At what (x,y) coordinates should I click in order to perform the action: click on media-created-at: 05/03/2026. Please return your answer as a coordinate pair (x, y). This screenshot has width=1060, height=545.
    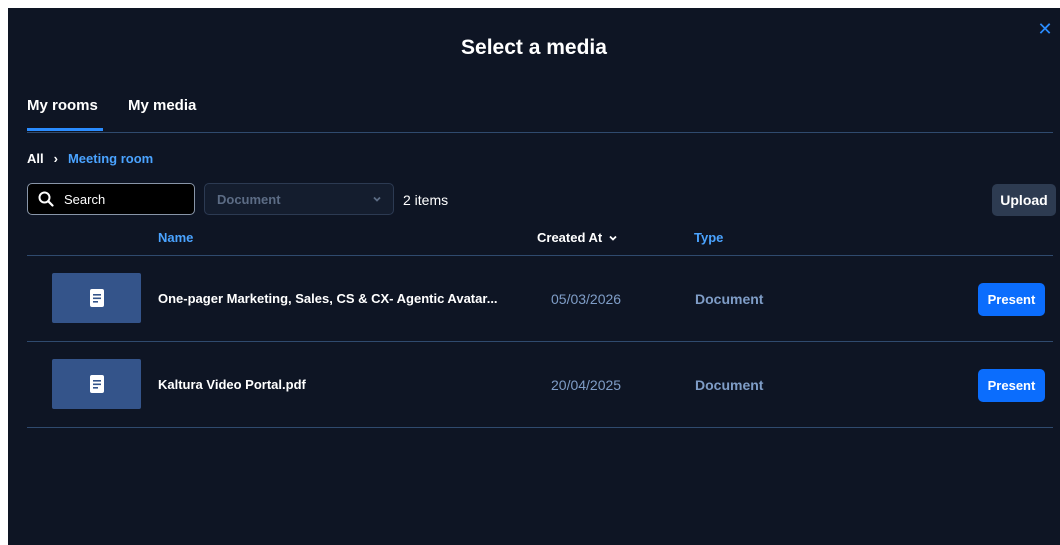
    Looking at the image, I should click on (586, 299).